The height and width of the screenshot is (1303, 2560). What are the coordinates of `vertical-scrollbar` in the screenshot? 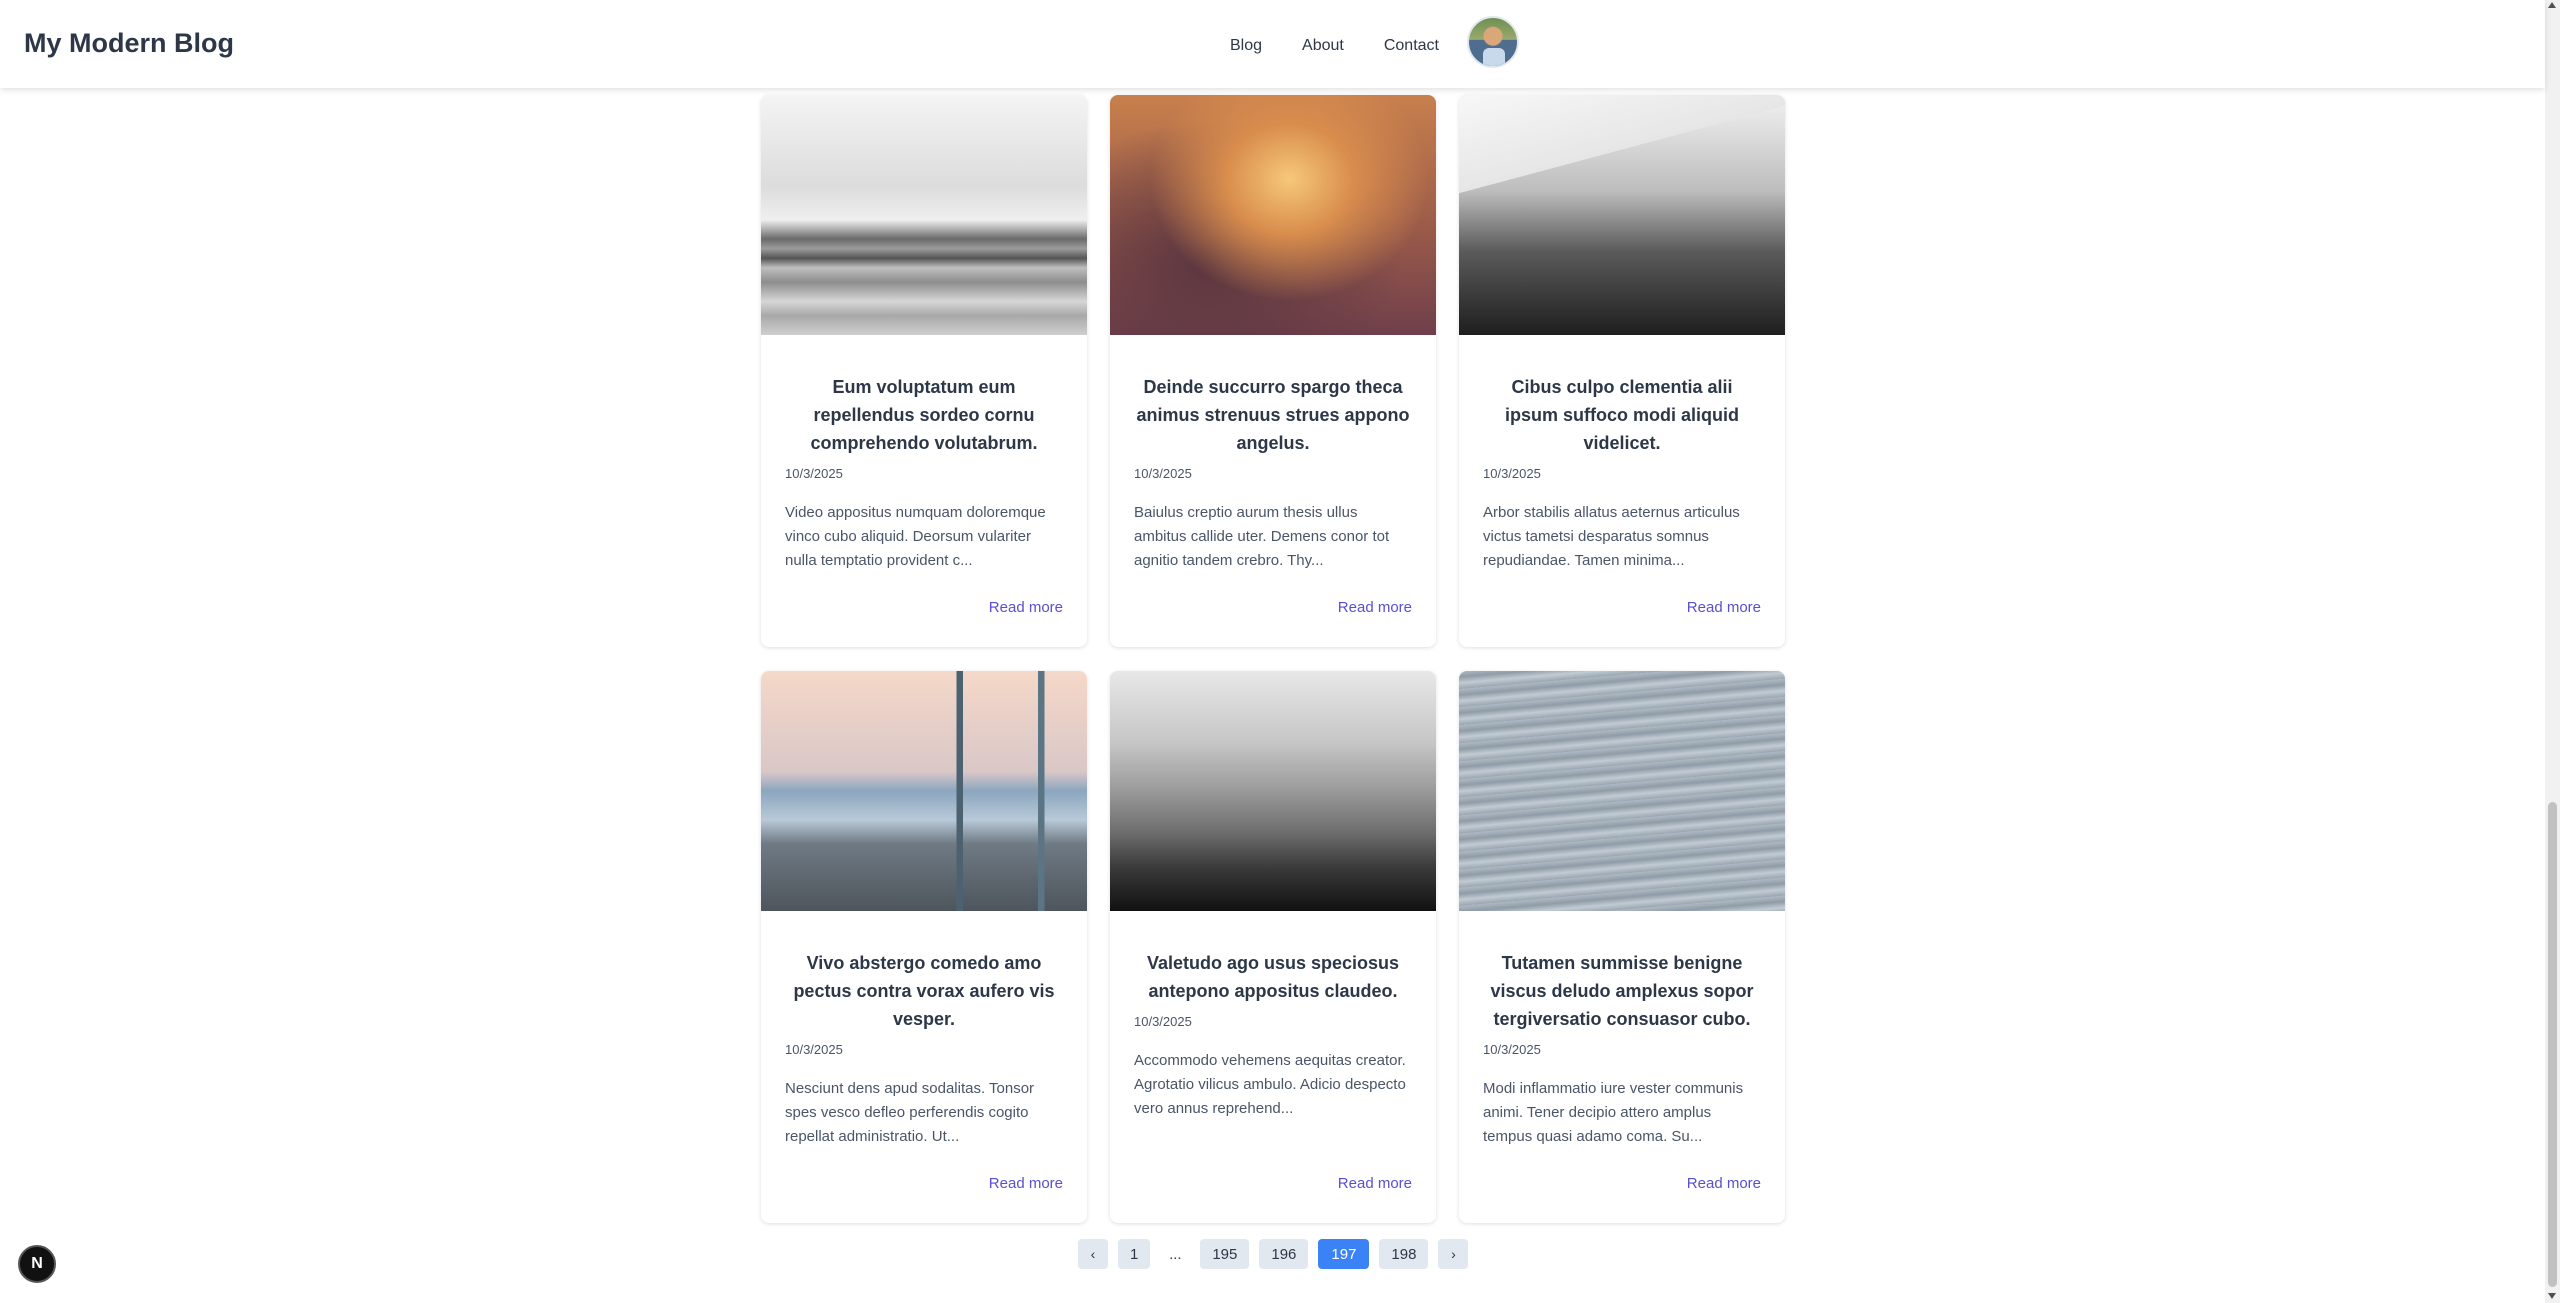 It's located at (2552, 651).